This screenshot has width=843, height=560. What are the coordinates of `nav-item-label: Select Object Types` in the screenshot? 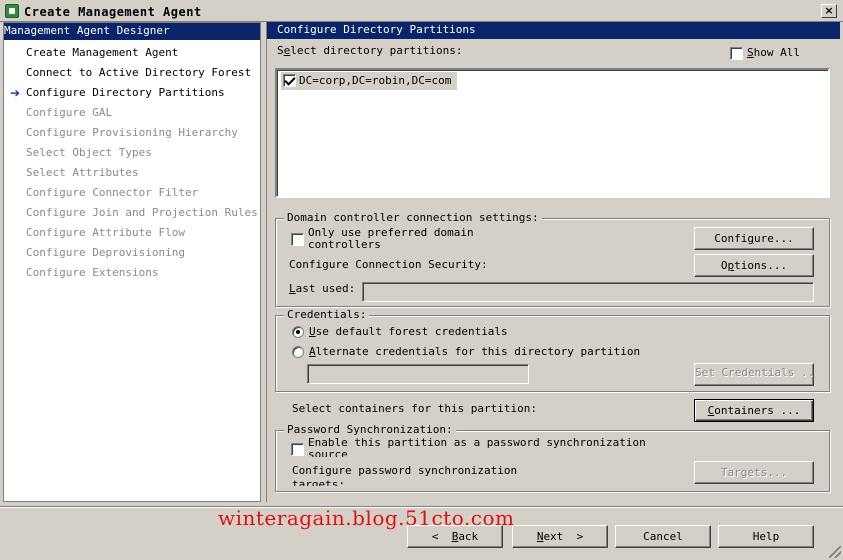 It's located at (89, 152).